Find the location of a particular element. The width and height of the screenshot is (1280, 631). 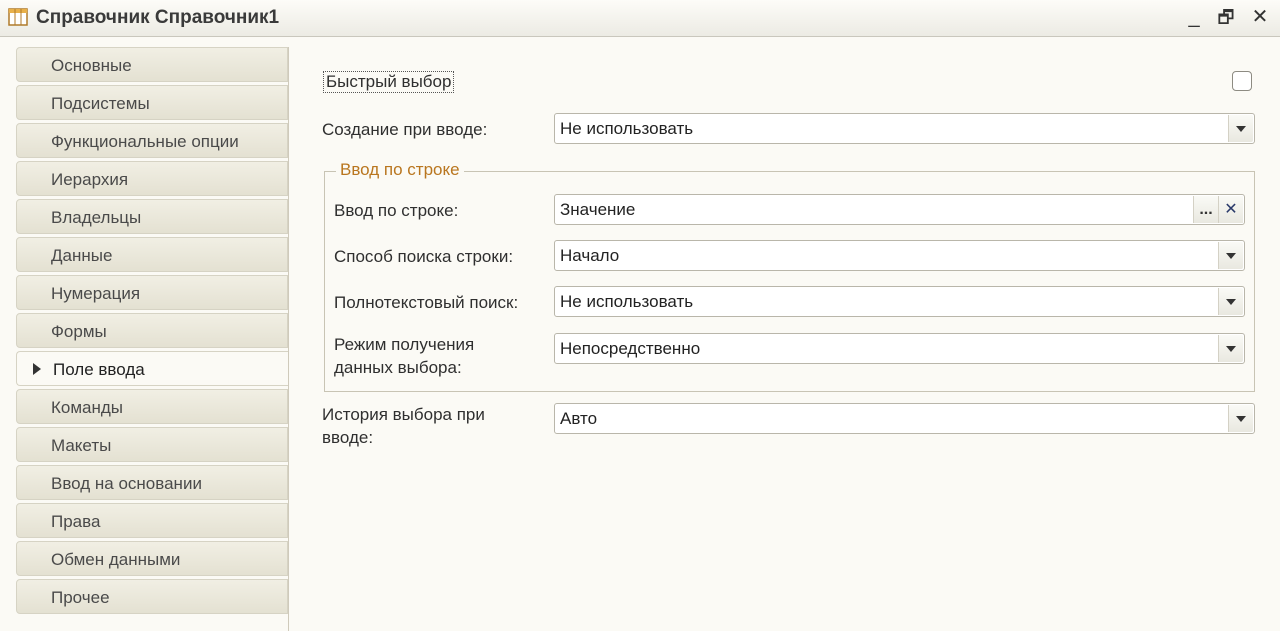

choice-history-dropdown-button is located at coordinates (1240, 418).